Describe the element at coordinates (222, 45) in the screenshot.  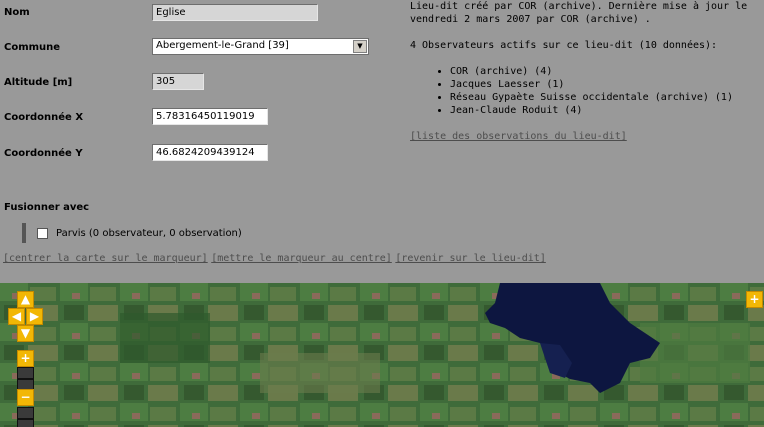
I see `commune-selected-value: Abergement-le-Grand [39]` at that location.